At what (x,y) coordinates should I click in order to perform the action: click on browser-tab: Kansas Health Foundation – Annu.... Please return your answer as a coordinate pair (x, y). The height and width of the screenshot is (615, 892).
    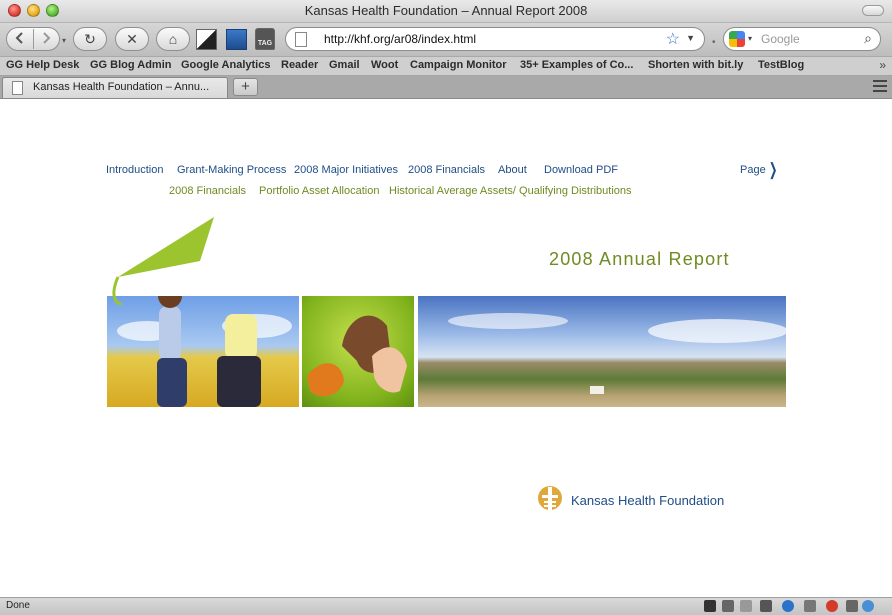
    Looking at the image, I should click on (115, 87).